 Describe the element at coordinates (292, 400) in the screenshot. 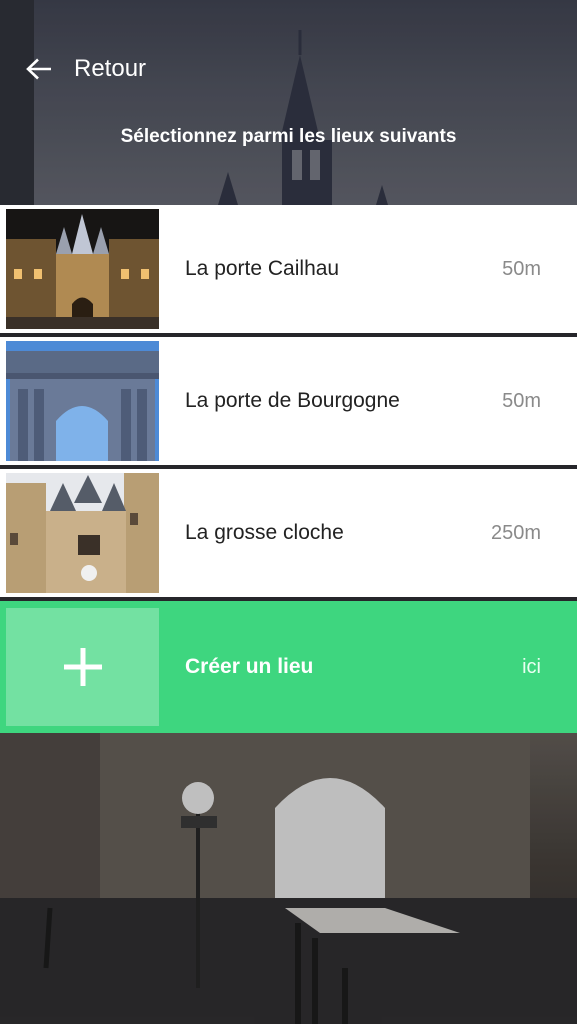

I see `place-name: La porte de Bourgogne` at that location.